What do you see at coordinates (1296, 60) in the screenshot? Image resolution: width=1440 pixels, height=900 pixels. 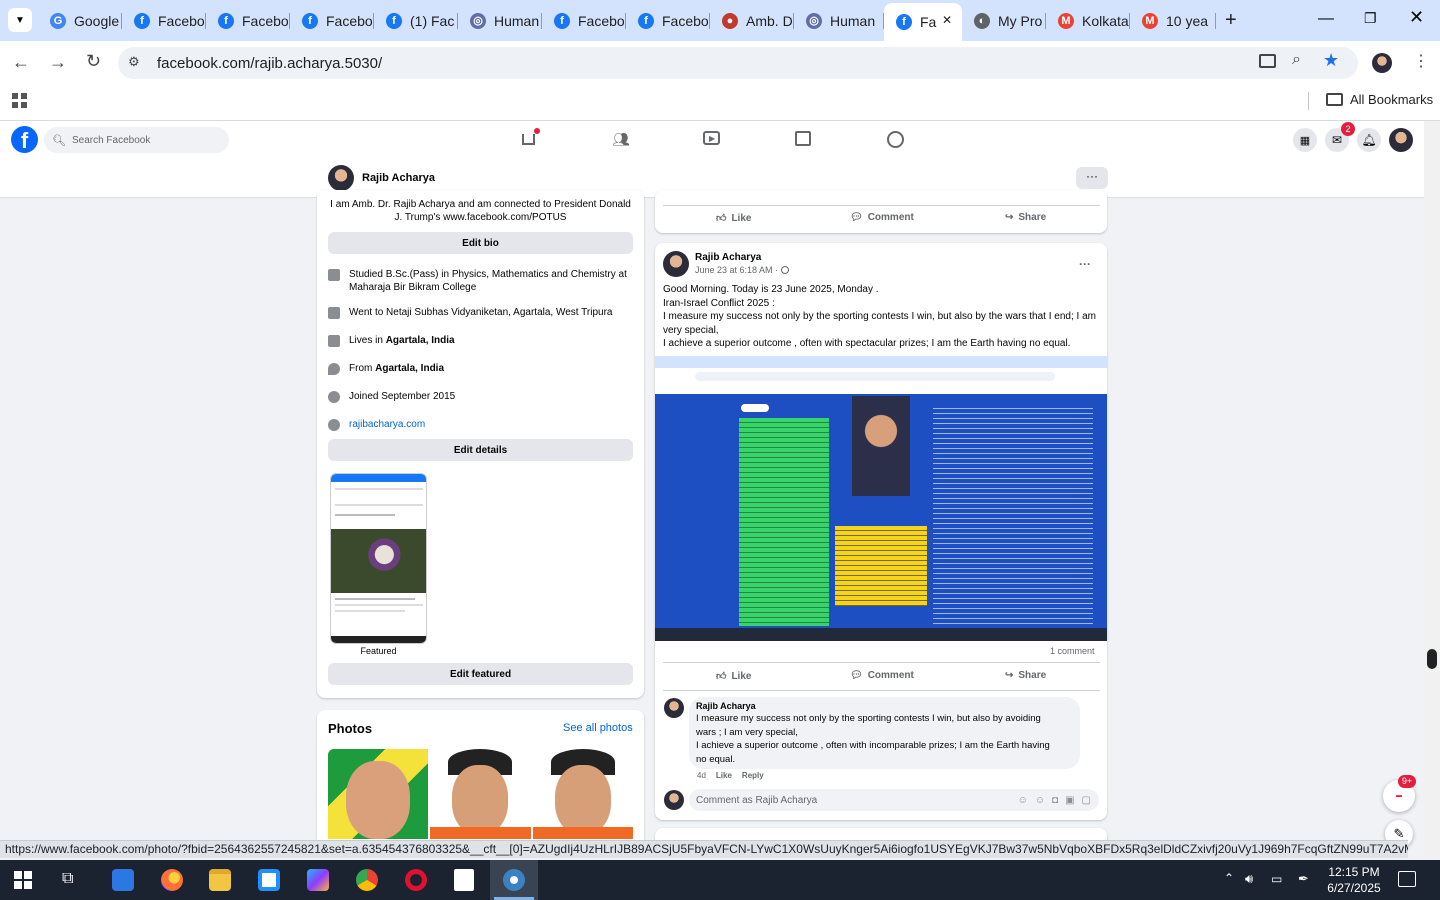 I see `zoom-icon: ⌕` at bounding box center [1296, 60].